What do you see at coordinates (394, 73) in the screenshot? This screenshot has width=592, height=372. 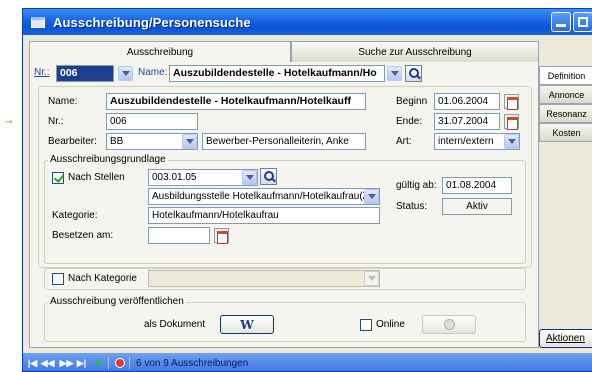 I see `selector-name-dropdown` at bounding box center [394, 73].